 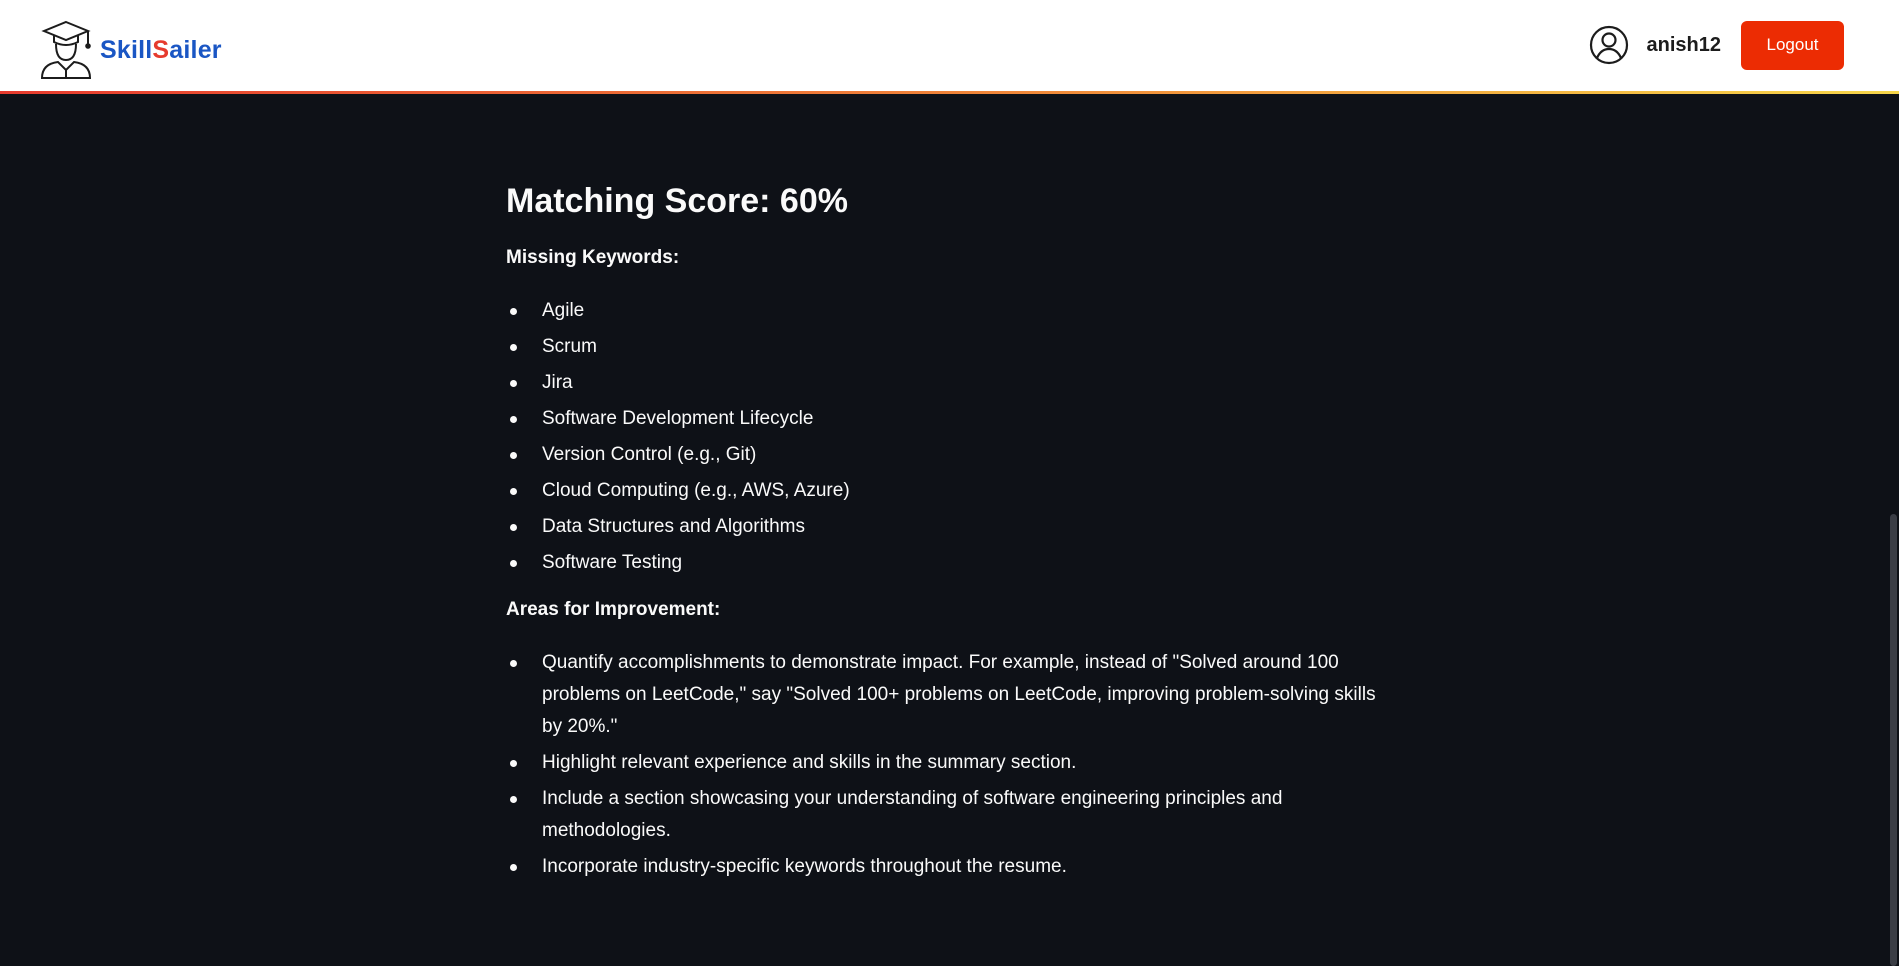 I want to click on improvement-title: Areas for Improvement:, so click(x=613, y=609).